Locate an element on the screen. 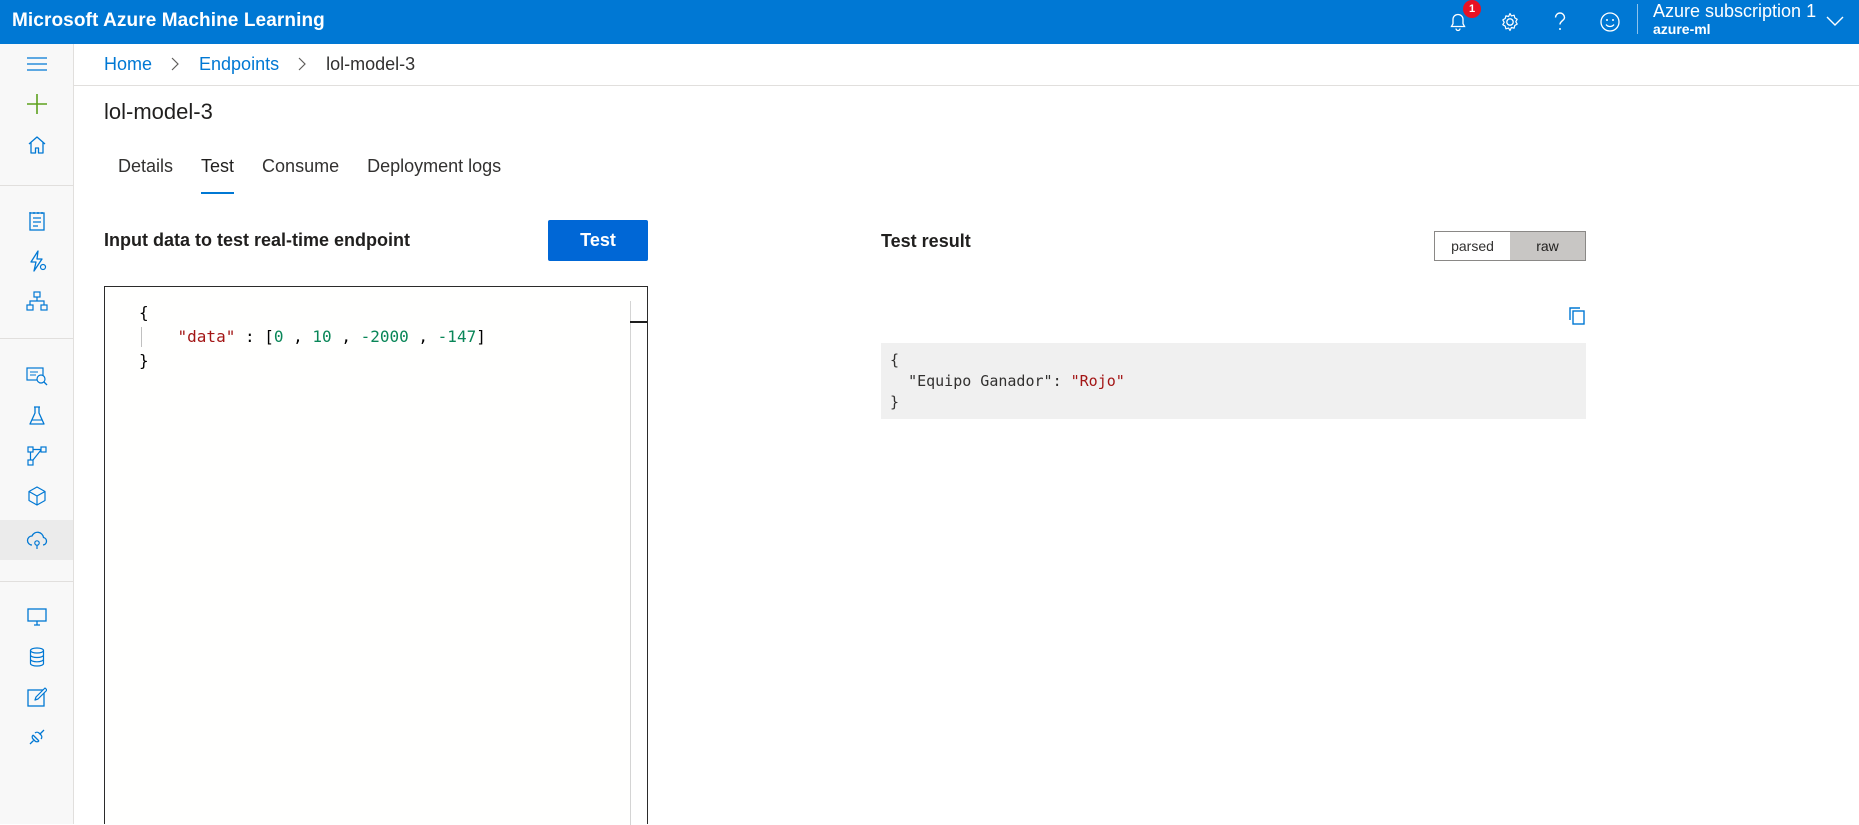 The height and width of the screenshot is (825, 1859). breadcrumb: Home Endpoints lol-model-3 is located at coordinates (259, 64).